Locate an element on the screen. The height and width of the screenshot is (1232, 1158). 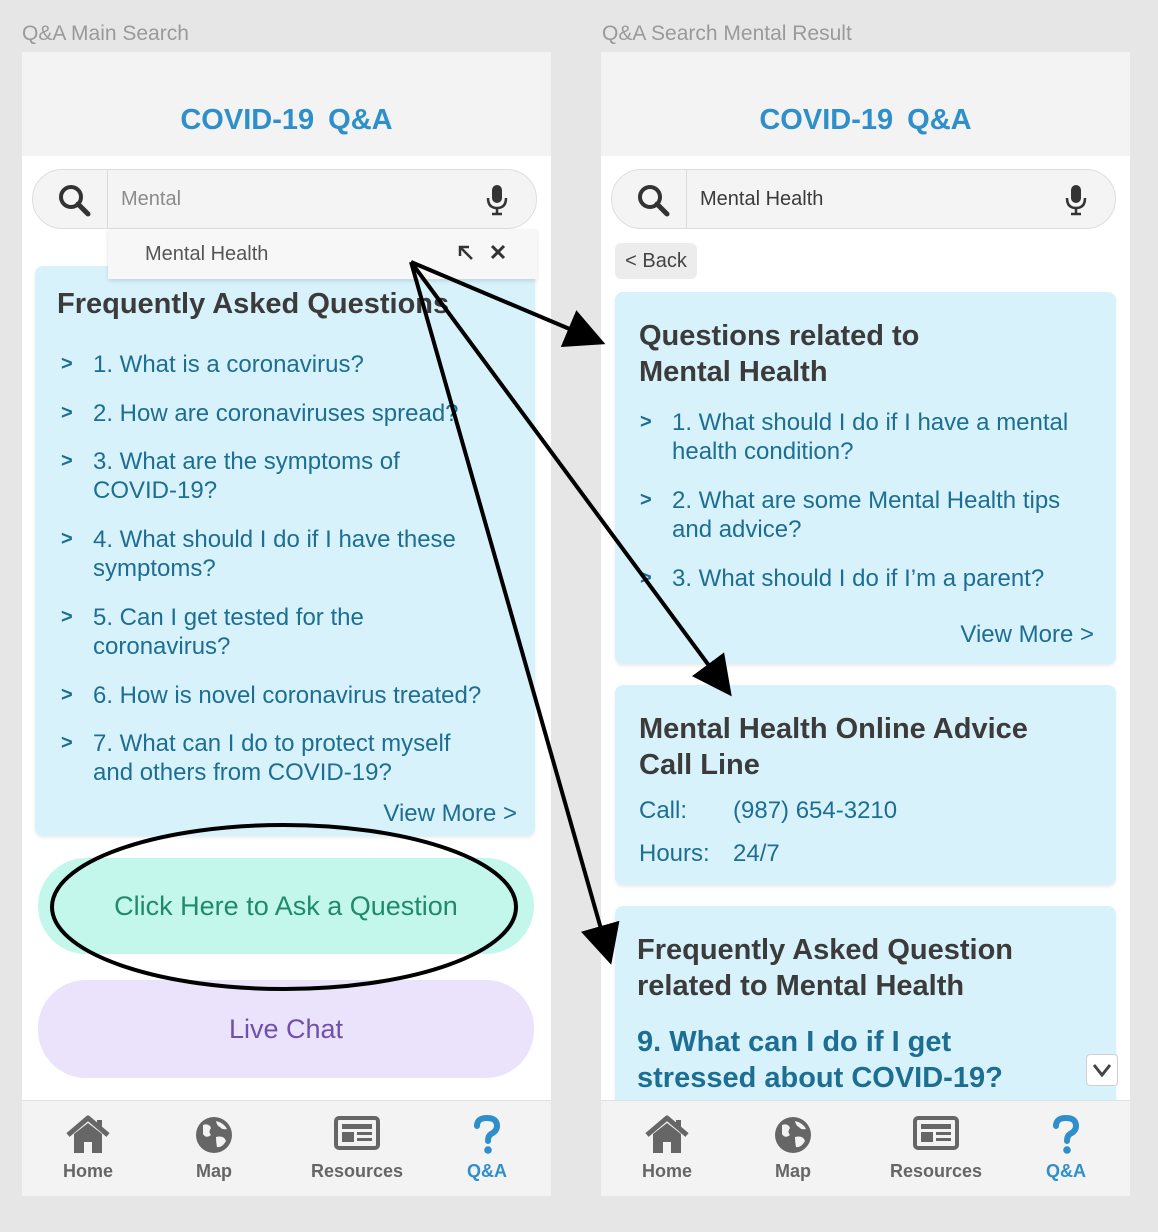
chevron-down-icon is located at coordinates (1102, 1071).